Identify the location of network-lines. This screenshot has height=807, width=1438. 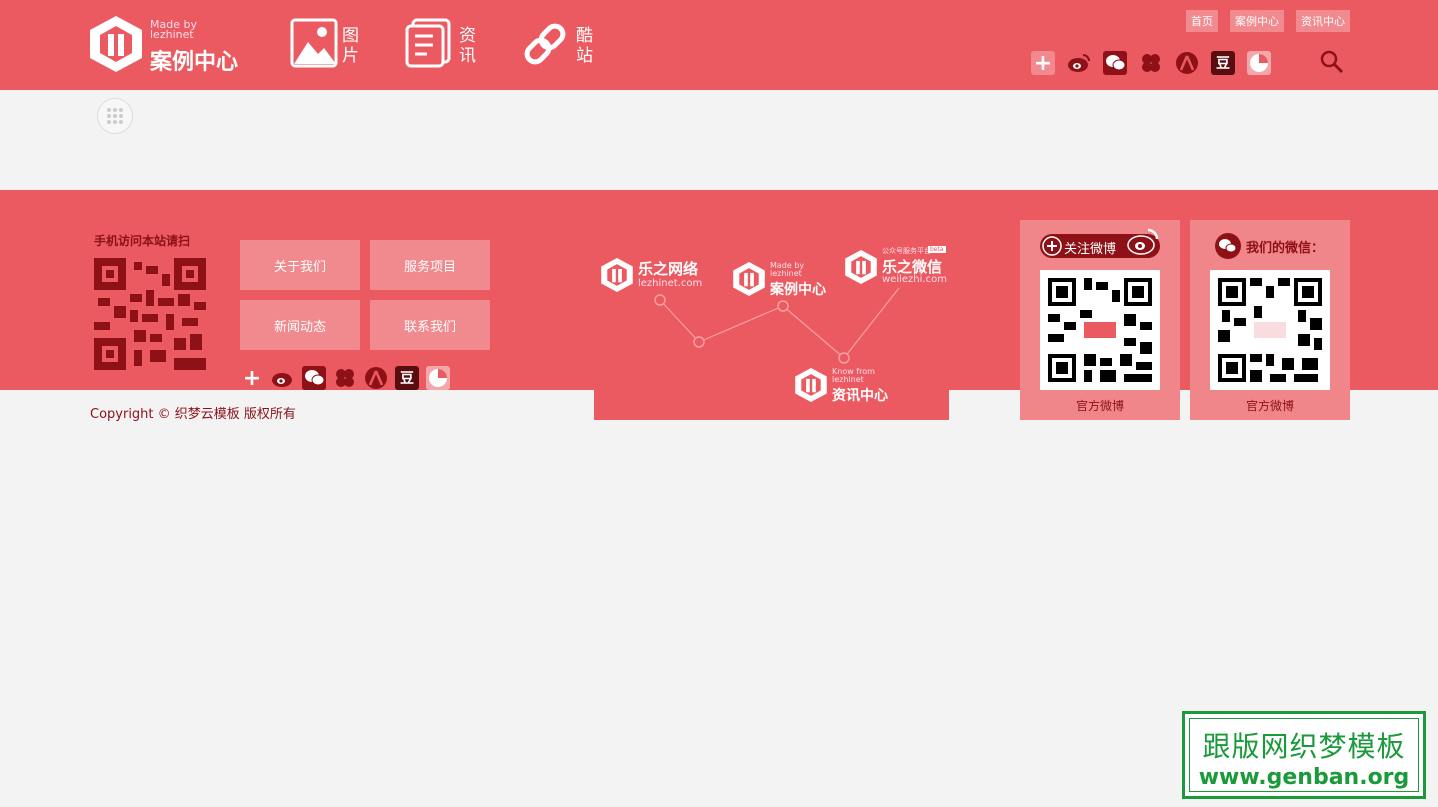
(777, 325).